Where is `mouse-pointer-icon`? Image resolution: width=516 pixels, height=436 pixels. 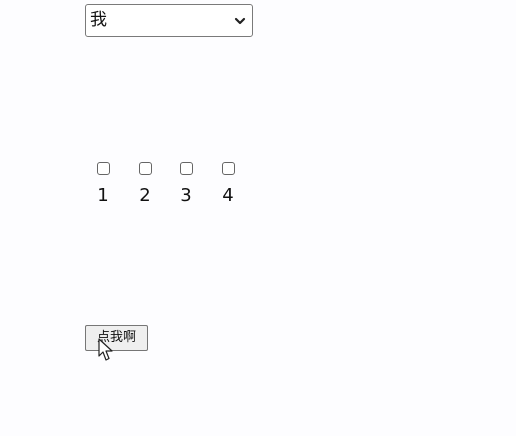
mouse-pointer-icon is located at coordinates (106, 350).